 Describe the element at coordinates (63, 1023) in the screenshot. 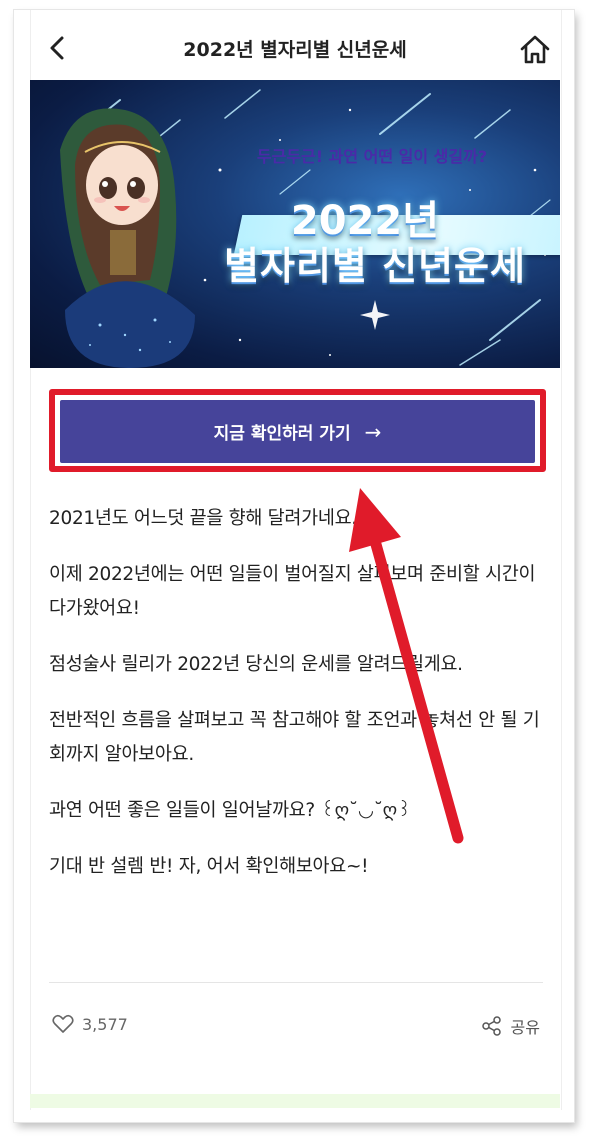

I see `heart-icon` at that location.